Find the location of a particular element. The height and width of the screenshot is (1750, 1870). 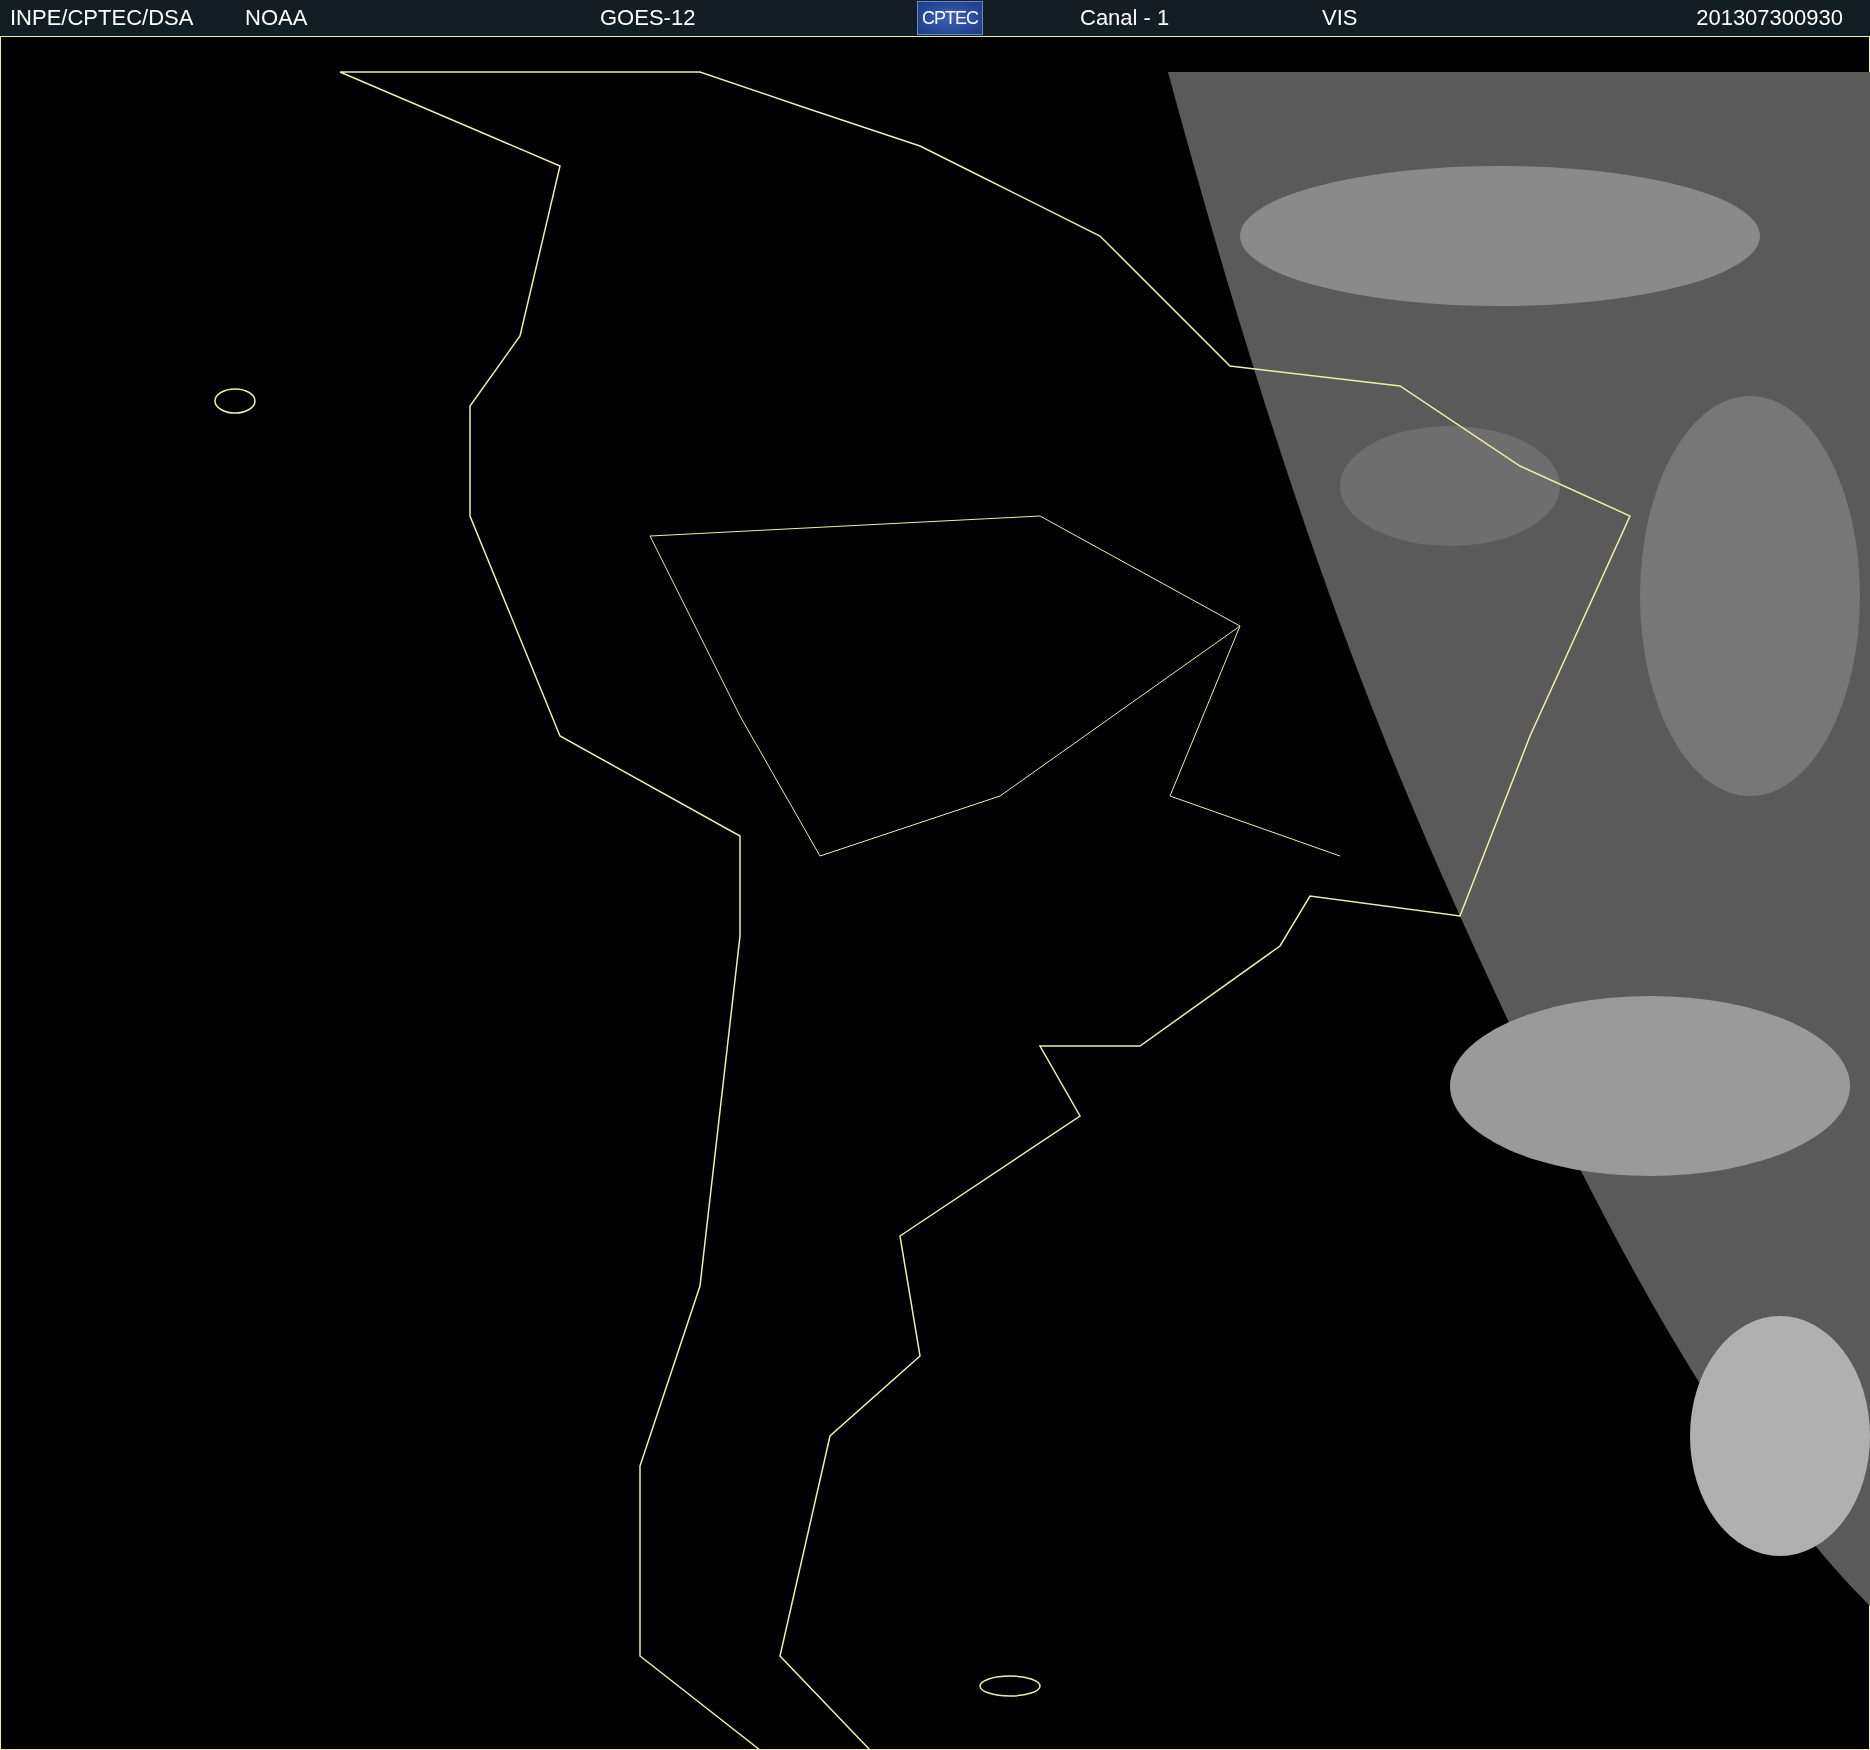

logo: CPTEC is located at coordinates (950, 18).